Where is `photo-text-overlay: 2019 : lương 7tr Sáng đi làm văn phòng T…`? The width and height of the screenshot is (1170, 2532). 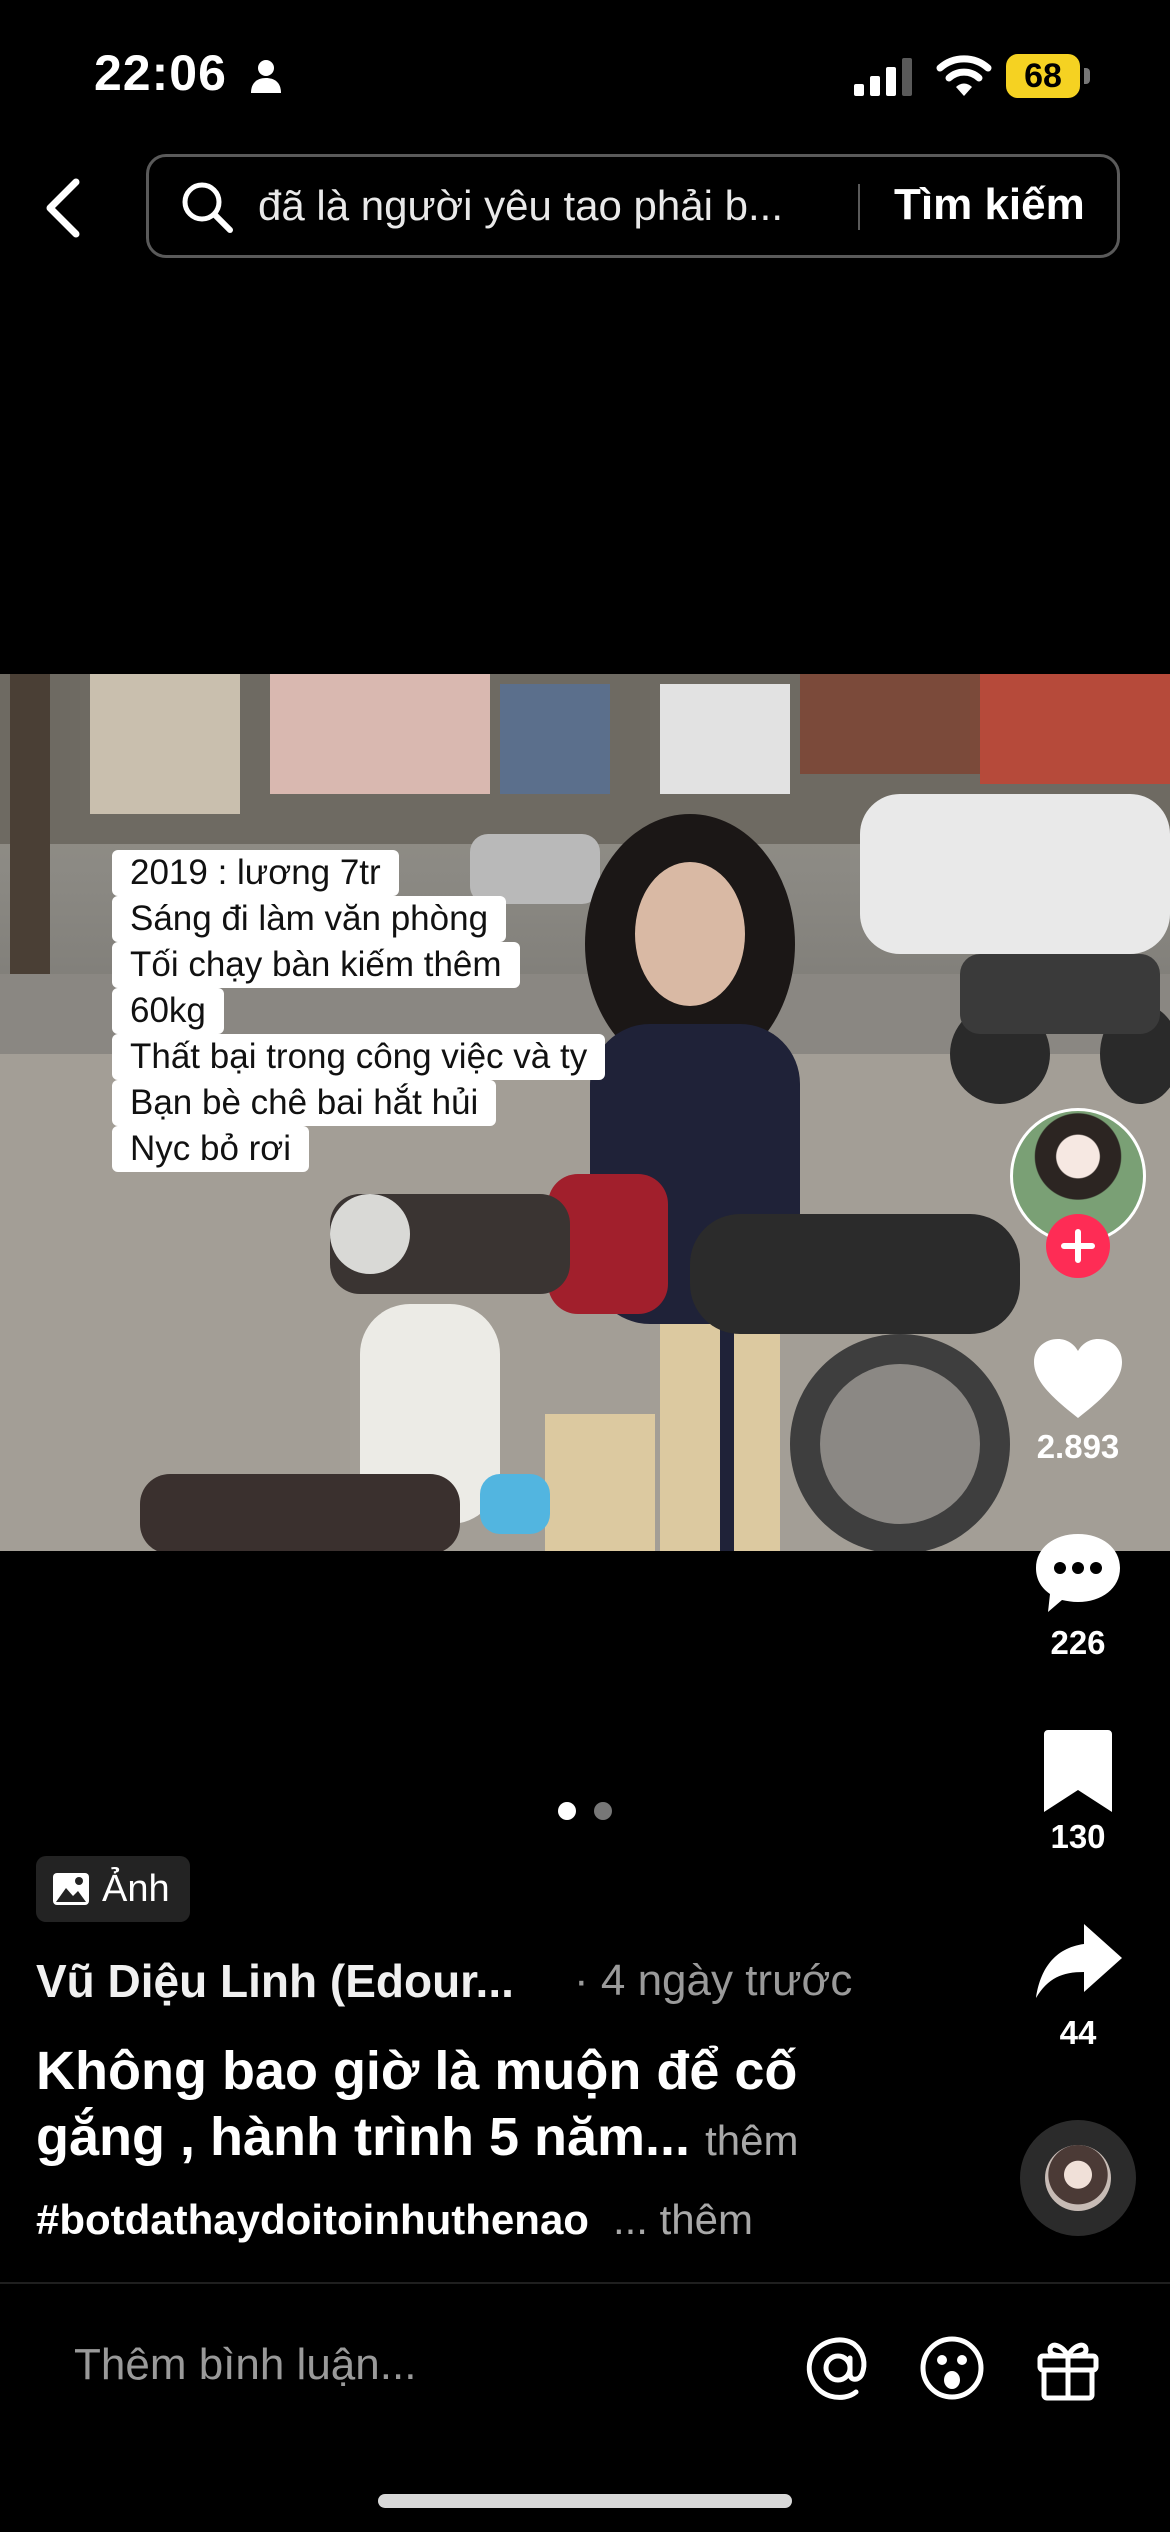 photo-text-overlay: 2019 : lương 7tr Sáng đi làm văn phòng T… is located at coordinates (359, 1011).